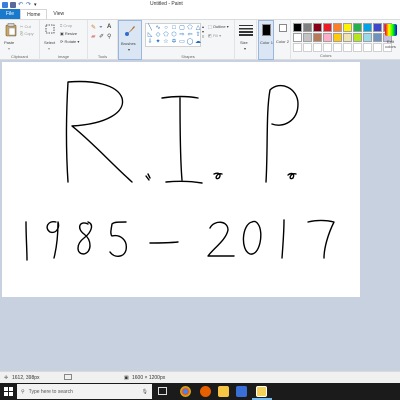 The image size is (400, 400). I want to click on brushes-button: Brushes, so click(128, 43).